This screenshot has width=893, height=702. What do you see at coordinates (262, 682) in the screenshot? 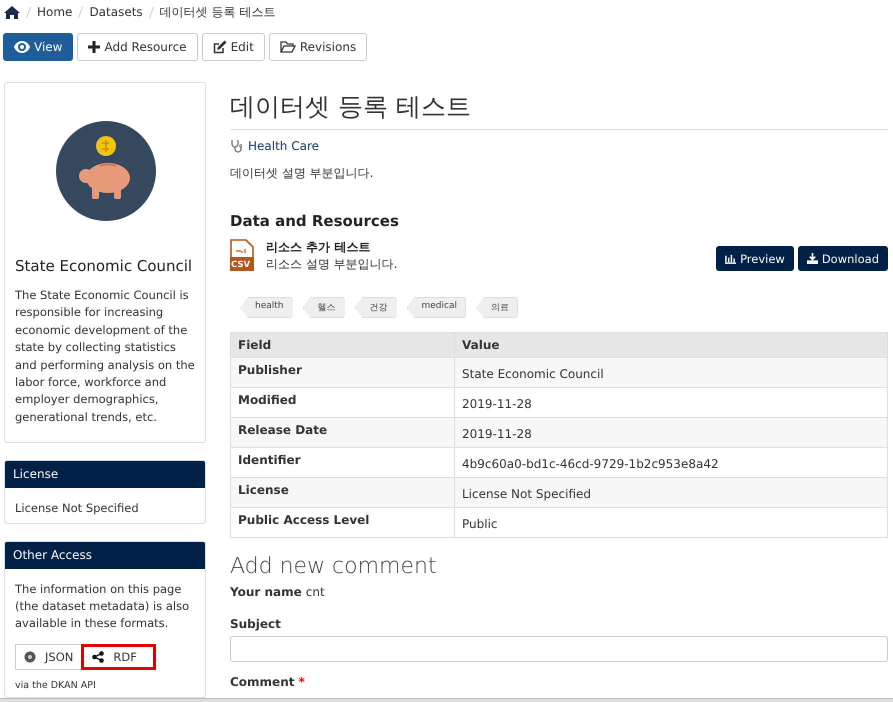
I see `field-label: Comment` at bounding box center [262, 682].